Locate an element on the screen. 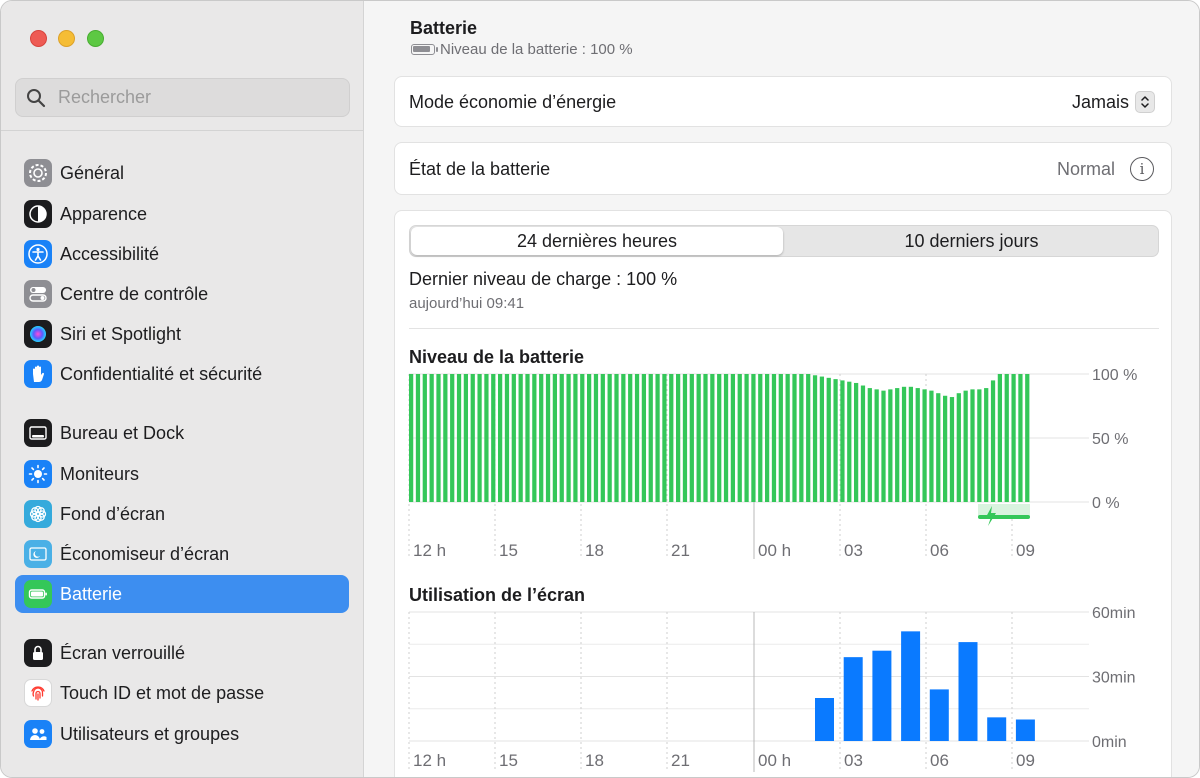  energy-mode-label: Mode économie d’énergie is located at coordinates (513, 102).